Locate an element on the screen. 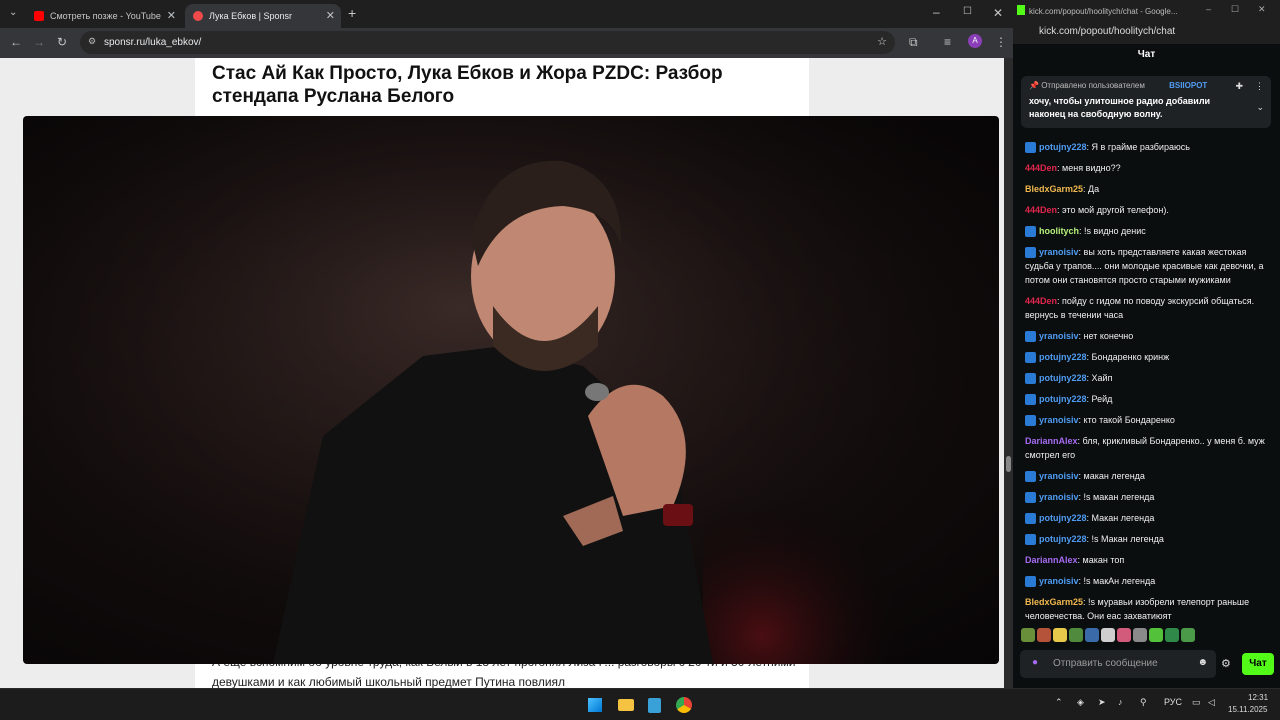 The width and height of the screenshot is (1280, 720). chat-message: potujny228: Я в грайме разбираюсь is located at coordinates (1149, 147).